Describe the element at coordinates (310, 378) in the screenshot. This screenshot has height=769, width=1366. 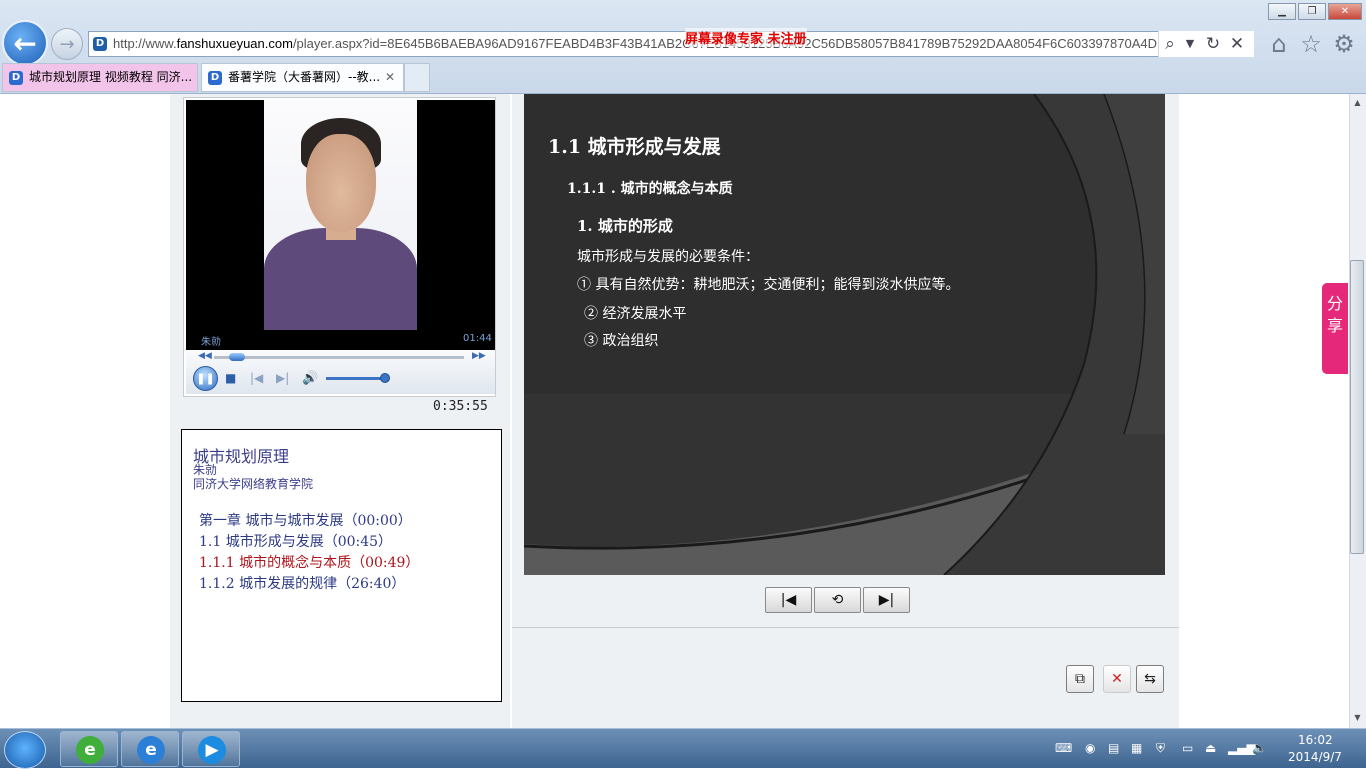
I see `volume-icon: 🔊` at that location.